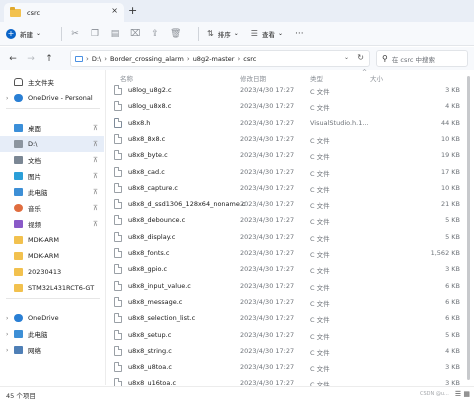  What do you see at coordinates (286, 351) in the screenshot?
I see `file-row: u8x8_string.c 2023/4/30 17:27 C 文件 4 KB` at bounding box center [286, 351].